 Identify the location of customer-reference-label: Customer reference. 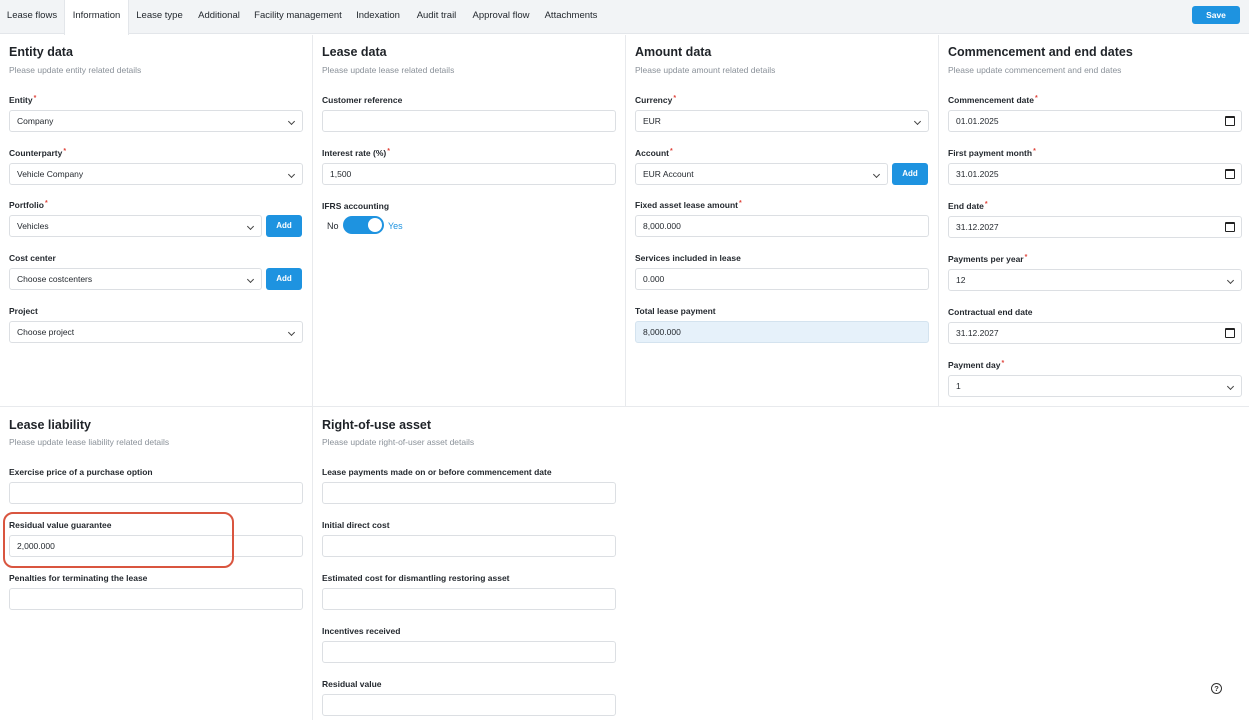
(362, 100).